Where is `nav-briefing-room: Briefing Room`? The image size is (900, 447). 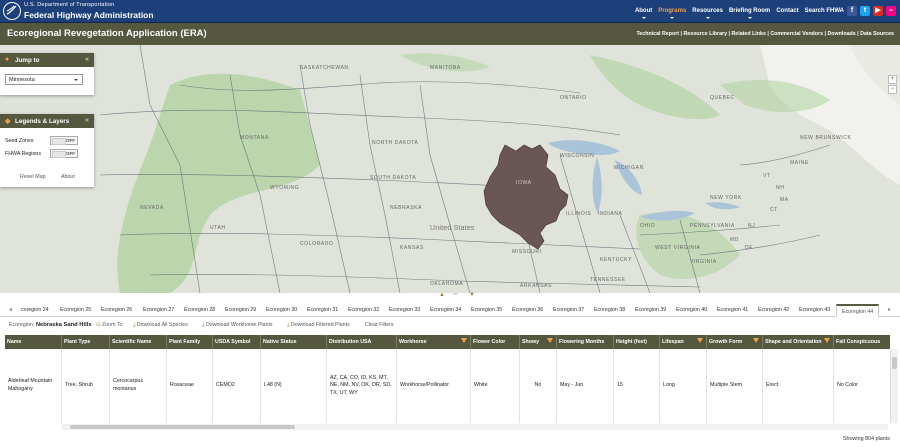
nav-briefing-room: Briefing Room is located at coordinates (749, 13).